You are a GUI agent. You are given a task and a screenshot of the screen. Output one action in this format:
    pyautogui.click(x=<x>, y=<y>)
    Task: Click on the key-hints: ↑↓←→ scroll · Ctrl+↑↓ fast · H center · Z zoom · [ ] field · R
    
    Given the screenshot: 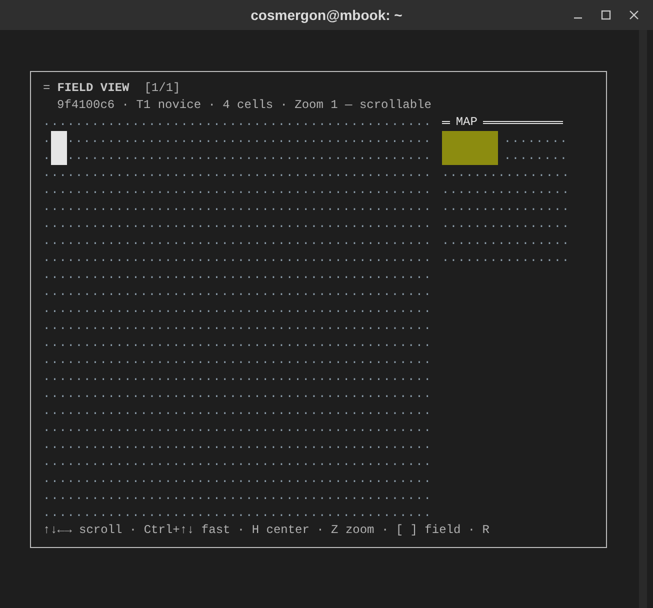 What is the action you would take?
    pyautogui.click(x=266, y=530)
    